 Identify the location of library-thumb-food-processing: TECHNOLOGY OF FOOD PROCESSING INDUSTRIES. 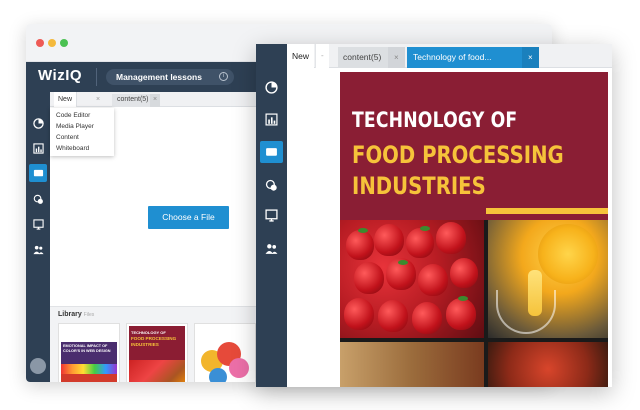
(157, 352).